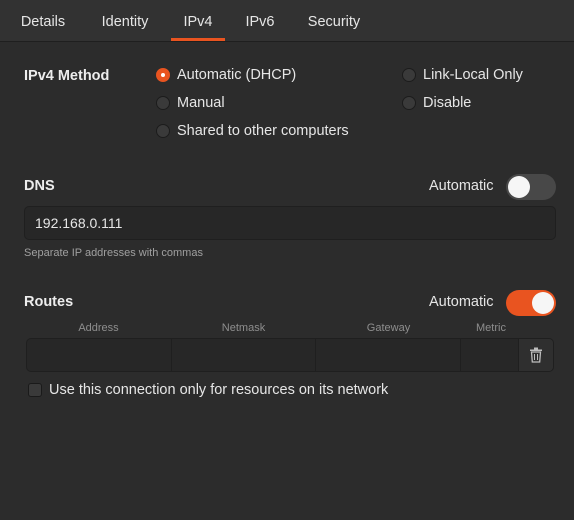 The image size is (574, 520). Describe the element at coordinates (473, 75) in the screenshot. I see `radio-link-local-label: Link-Local Only` at that location.